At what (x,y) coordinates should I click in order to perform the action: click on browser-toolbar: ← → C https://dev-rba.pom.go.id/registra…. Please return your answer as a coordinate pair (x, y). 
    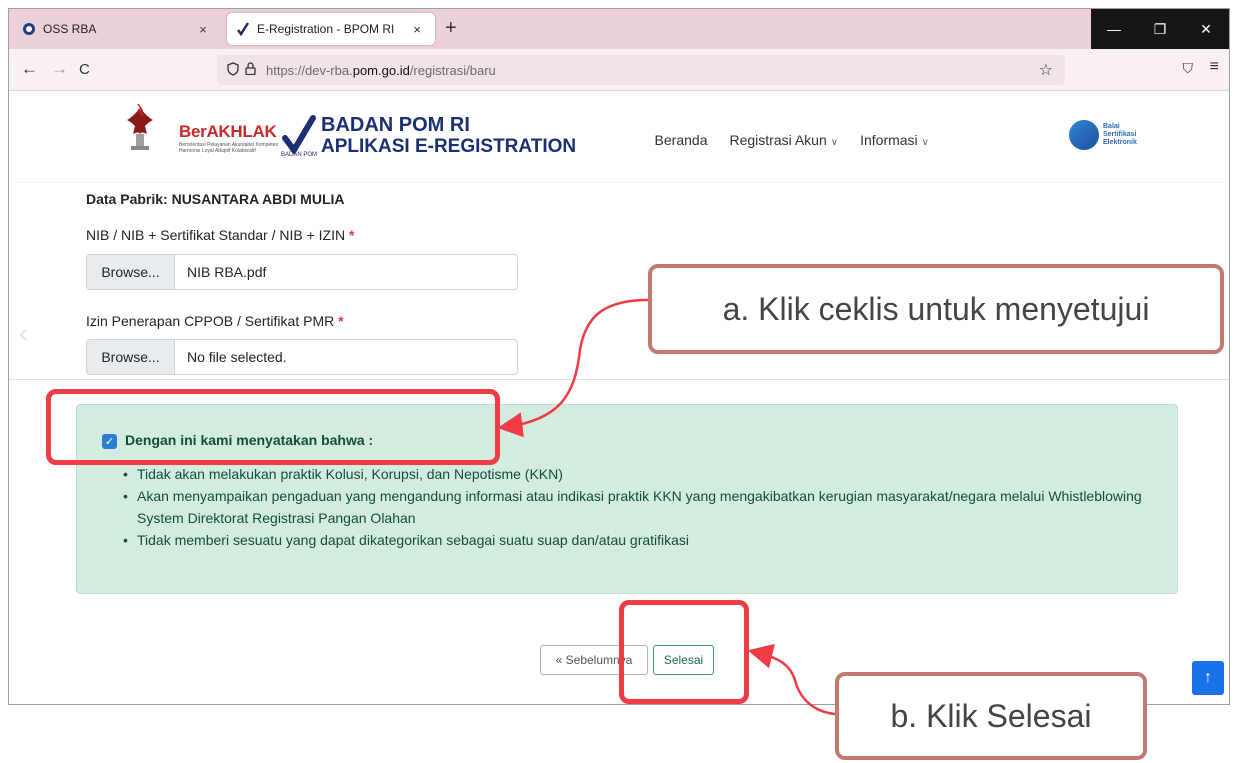
    Looking at the image, I should click on (619, 70).